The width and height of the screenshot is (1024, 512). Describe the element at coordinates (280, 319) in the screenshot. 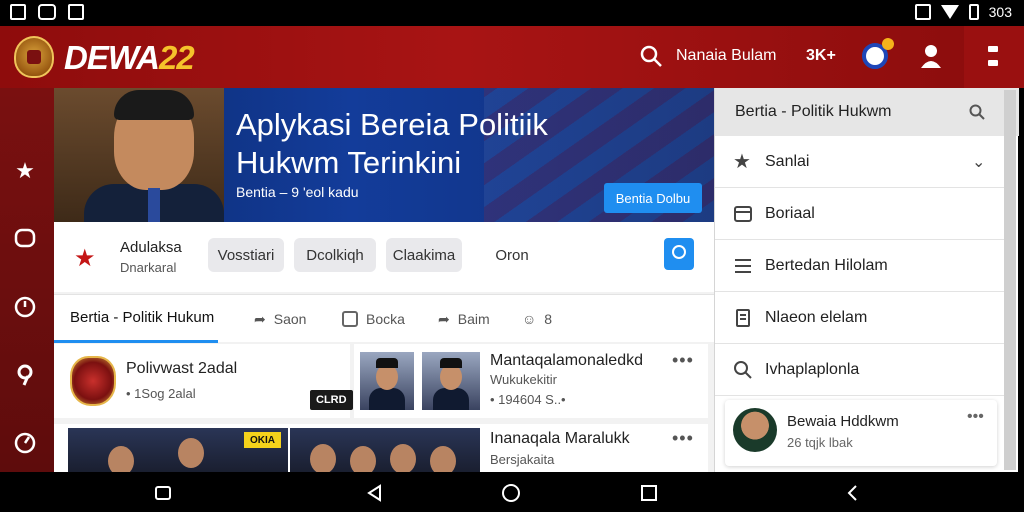

I see `tab-share: ➦ Saon` at that location.